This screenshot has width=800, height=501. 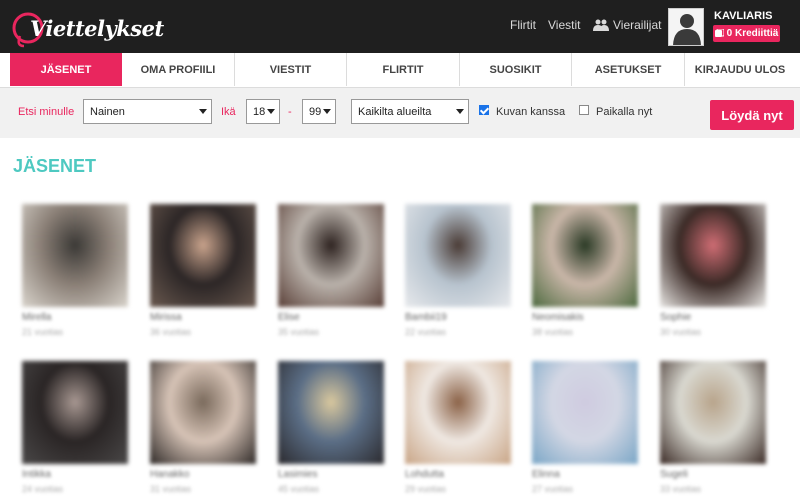 I want to click on member-name: Neomisakis, so click(x=585, y=318).